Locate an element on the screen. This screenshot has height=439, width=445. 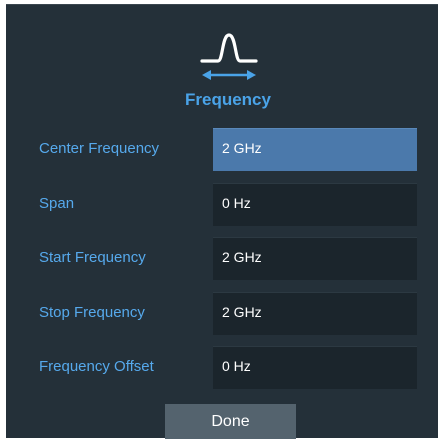
field-row-center-frequency: Center Frequency 2 GHz is located at coordinates (222, 150).